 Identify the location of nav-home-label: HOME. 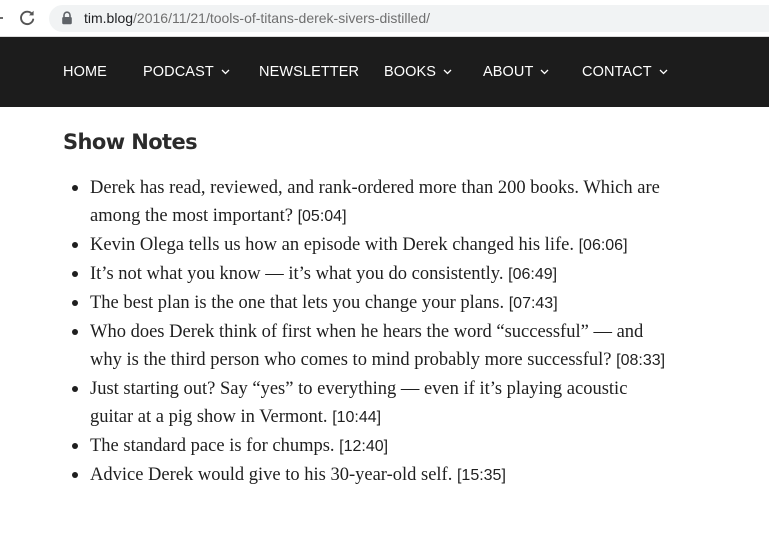
(85, 72).